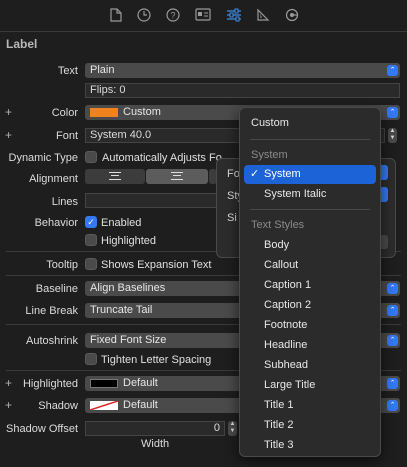 The image size is (407, 467). What do you see at coordinates (242, 70) in the screenshot?
I see `text-popup: Plain ⌃` at bounding box center [242, 70].